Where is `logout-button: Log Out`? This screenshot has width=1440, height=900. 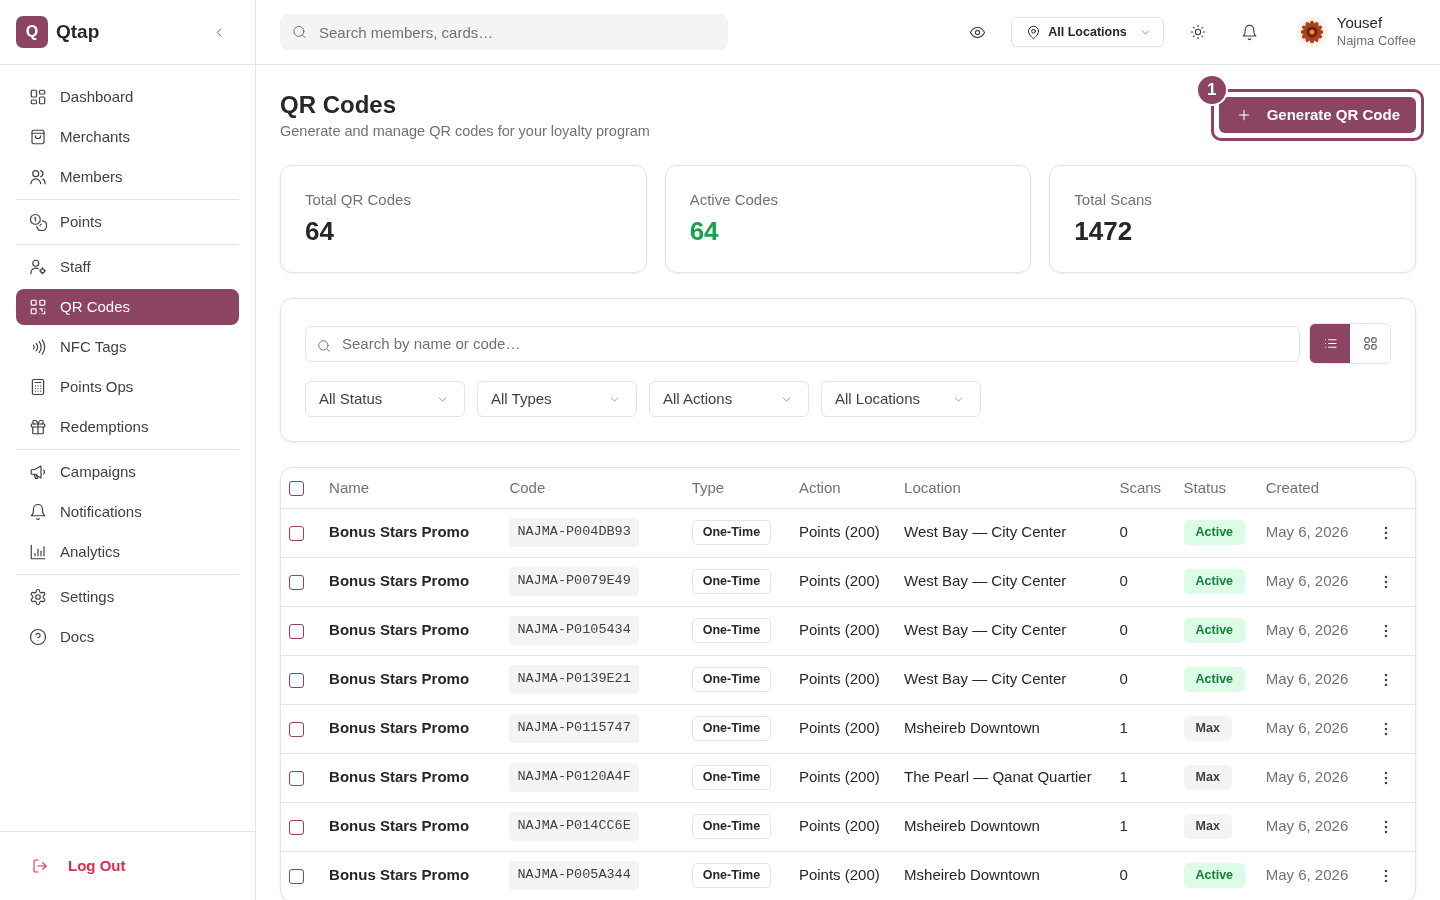
logout-button: Log Out is located at coordinates (79, 866).